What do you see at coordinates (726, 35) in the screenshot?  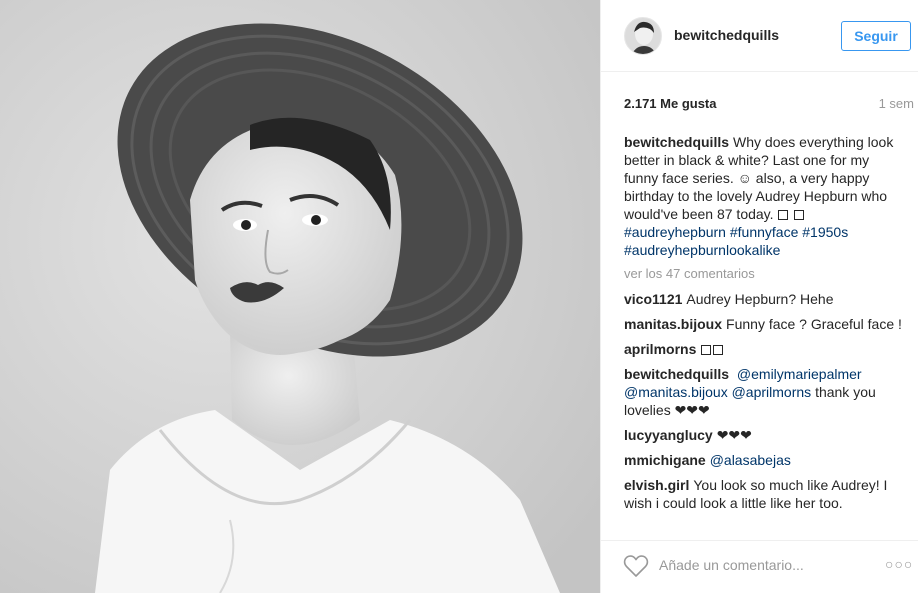 I see `header-username: bewitchedquills` at bounding box center [726, 35].